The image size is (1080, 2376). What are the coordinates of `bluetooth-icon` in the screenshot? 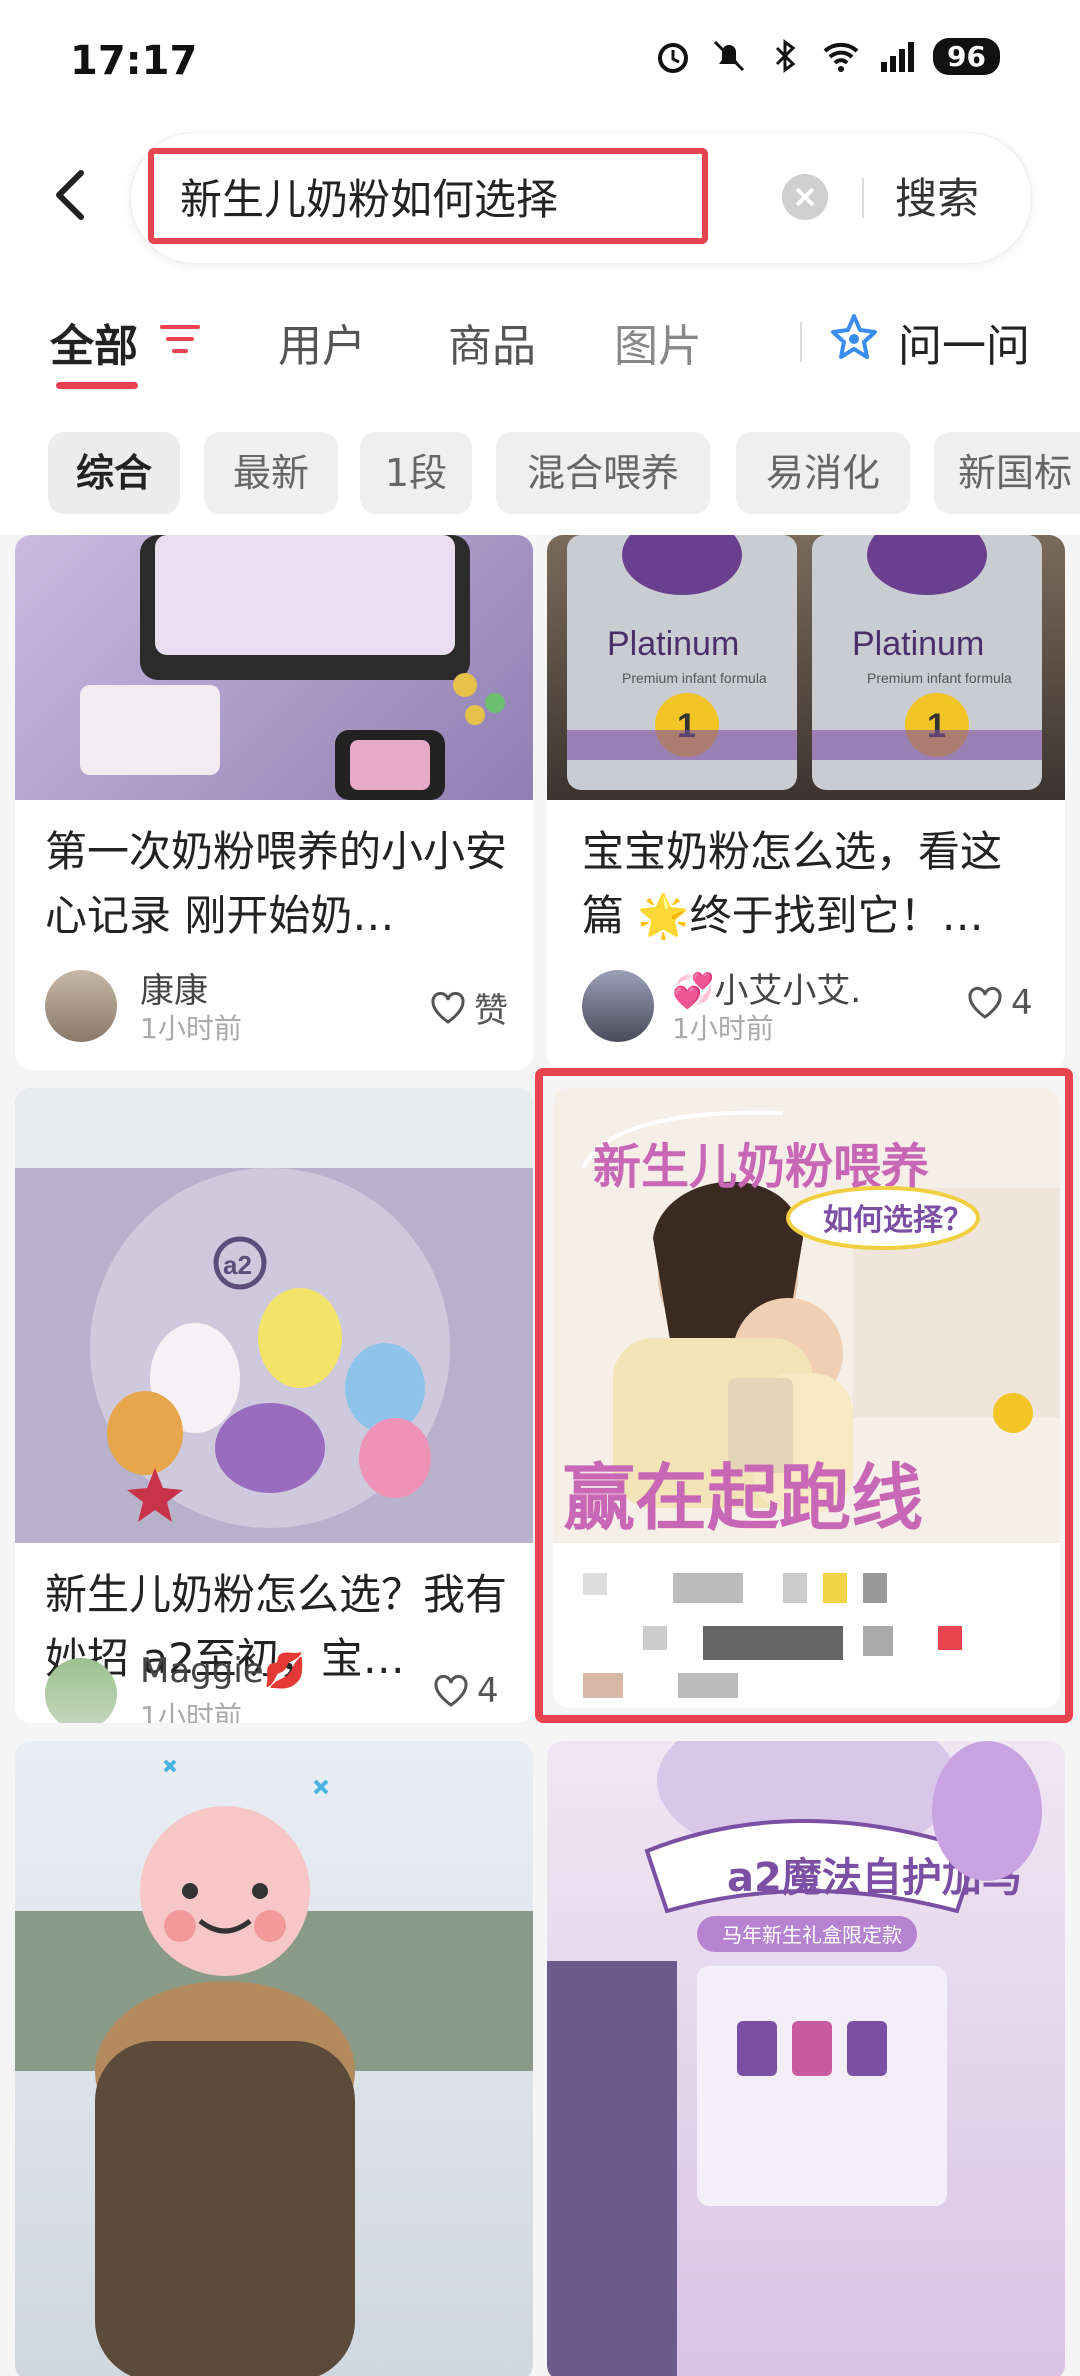 It's located at (785, 56).